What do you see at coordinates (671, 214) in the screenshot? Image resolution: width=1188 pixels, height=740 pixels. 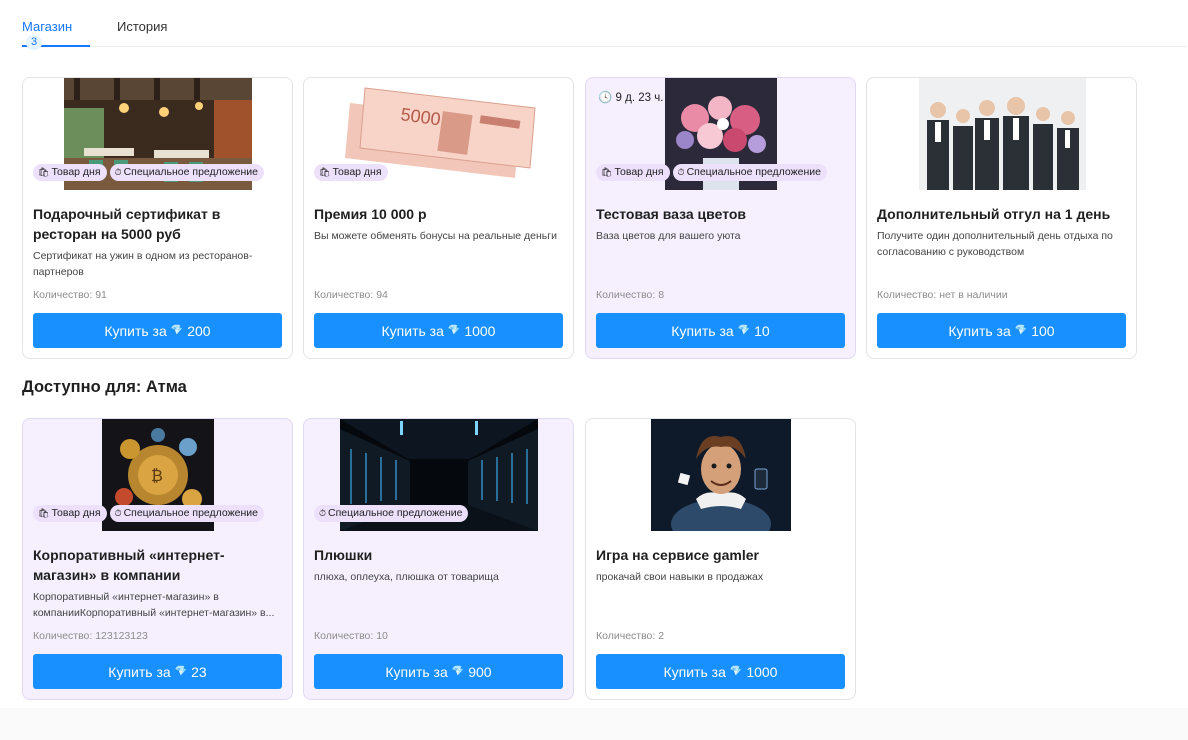 I see `product-title: Тестовая ваза цветов` at bounding box center [671, 214].